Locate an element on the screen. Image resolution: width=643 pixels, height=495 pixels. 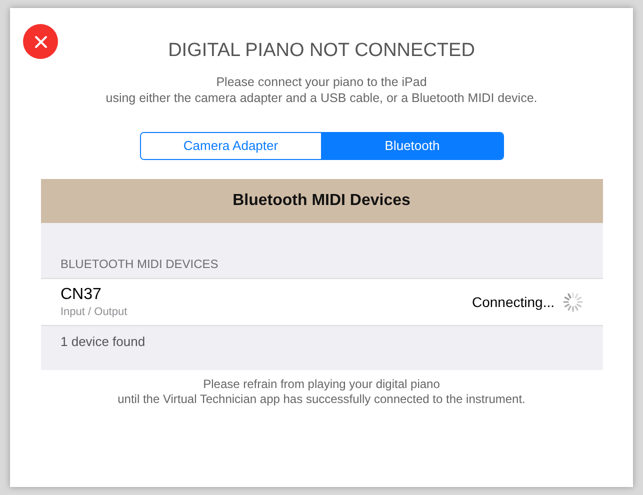
instruction-text: using either the camera adapter and a USB cable, or a Bluetooth MIDI device. is located at coordinates (322, 98).